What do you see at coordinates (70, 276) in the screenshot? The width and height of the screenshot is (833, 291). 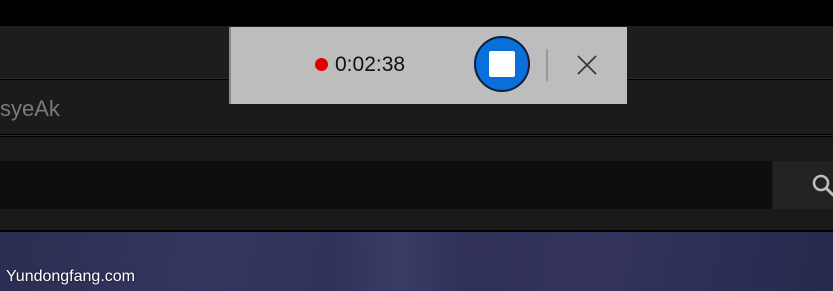 I see `watermark: Yundongfang.com` at bounding box center [70, 276].